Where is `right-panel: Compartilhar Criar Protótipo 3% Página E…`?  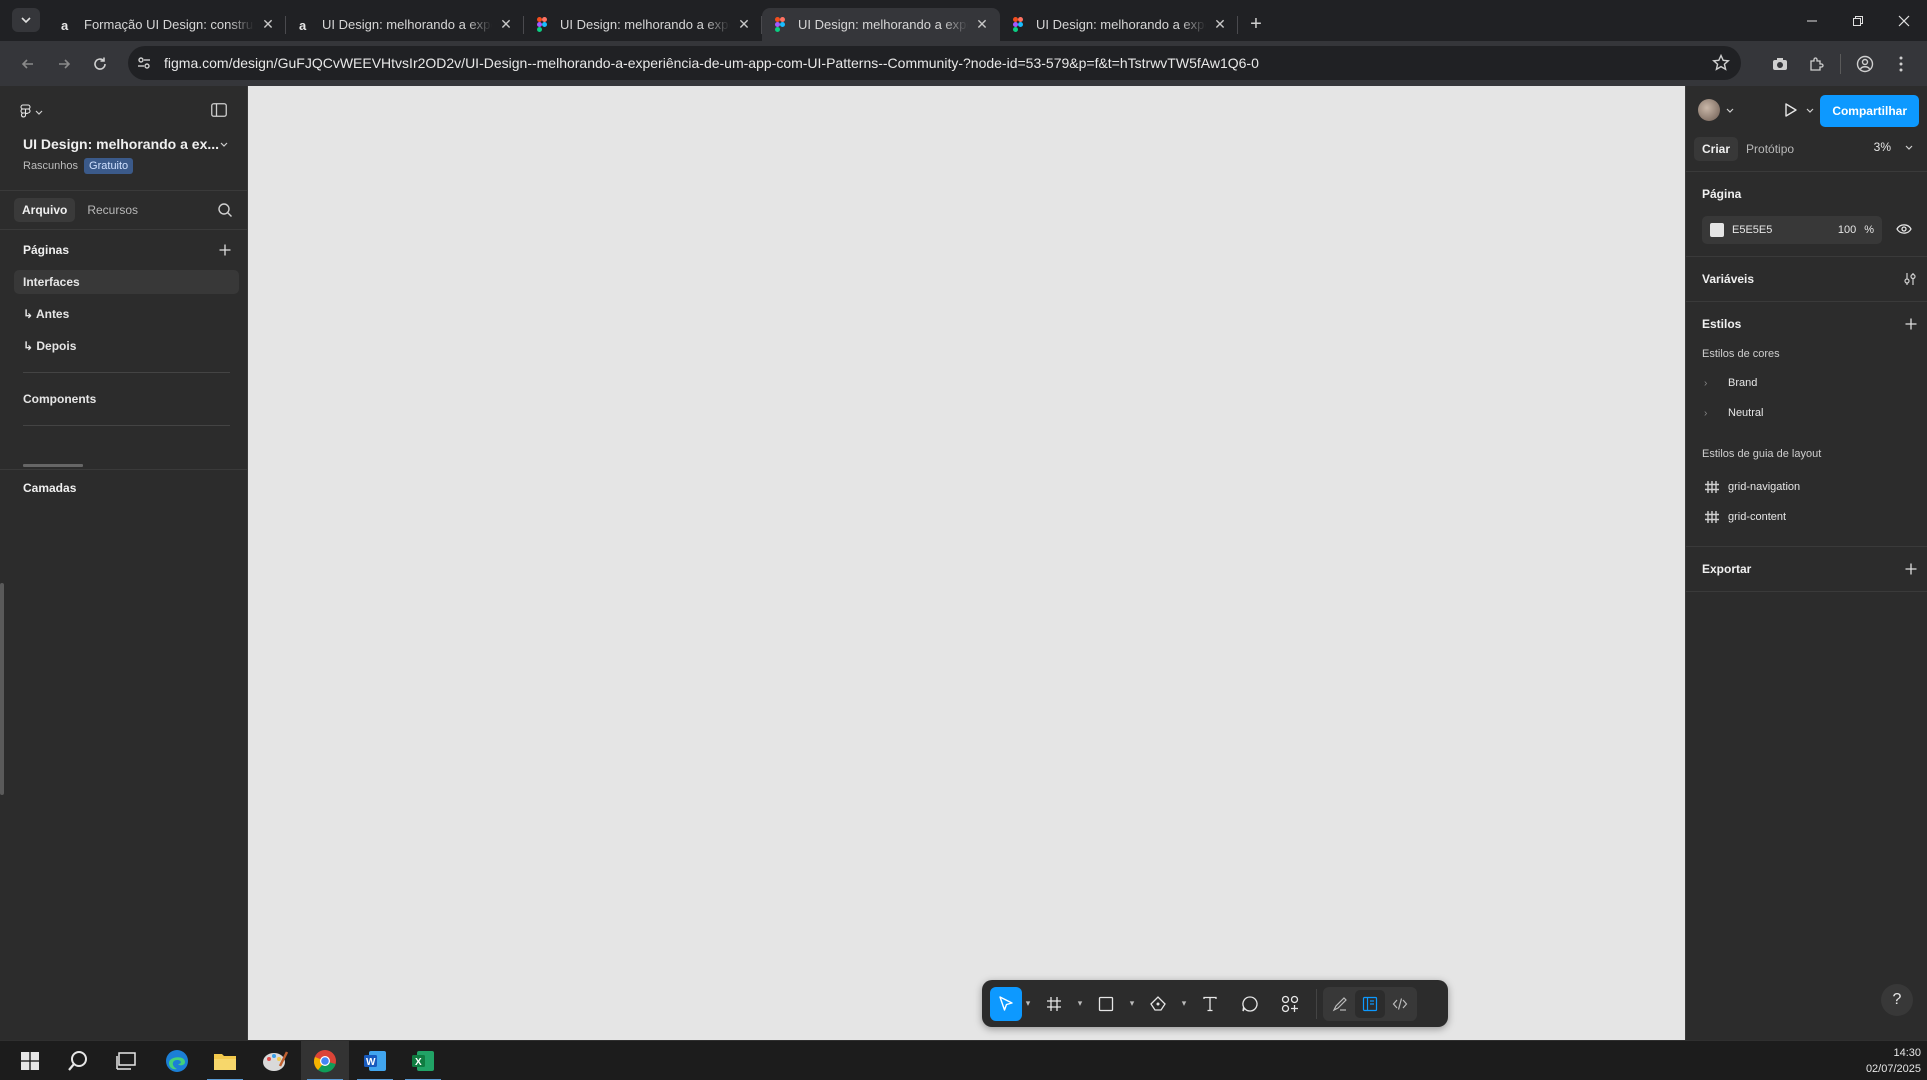 right-panel: Compartilhar Criar Protótipo 3% Página E… is located at coordinates (1806, 563).